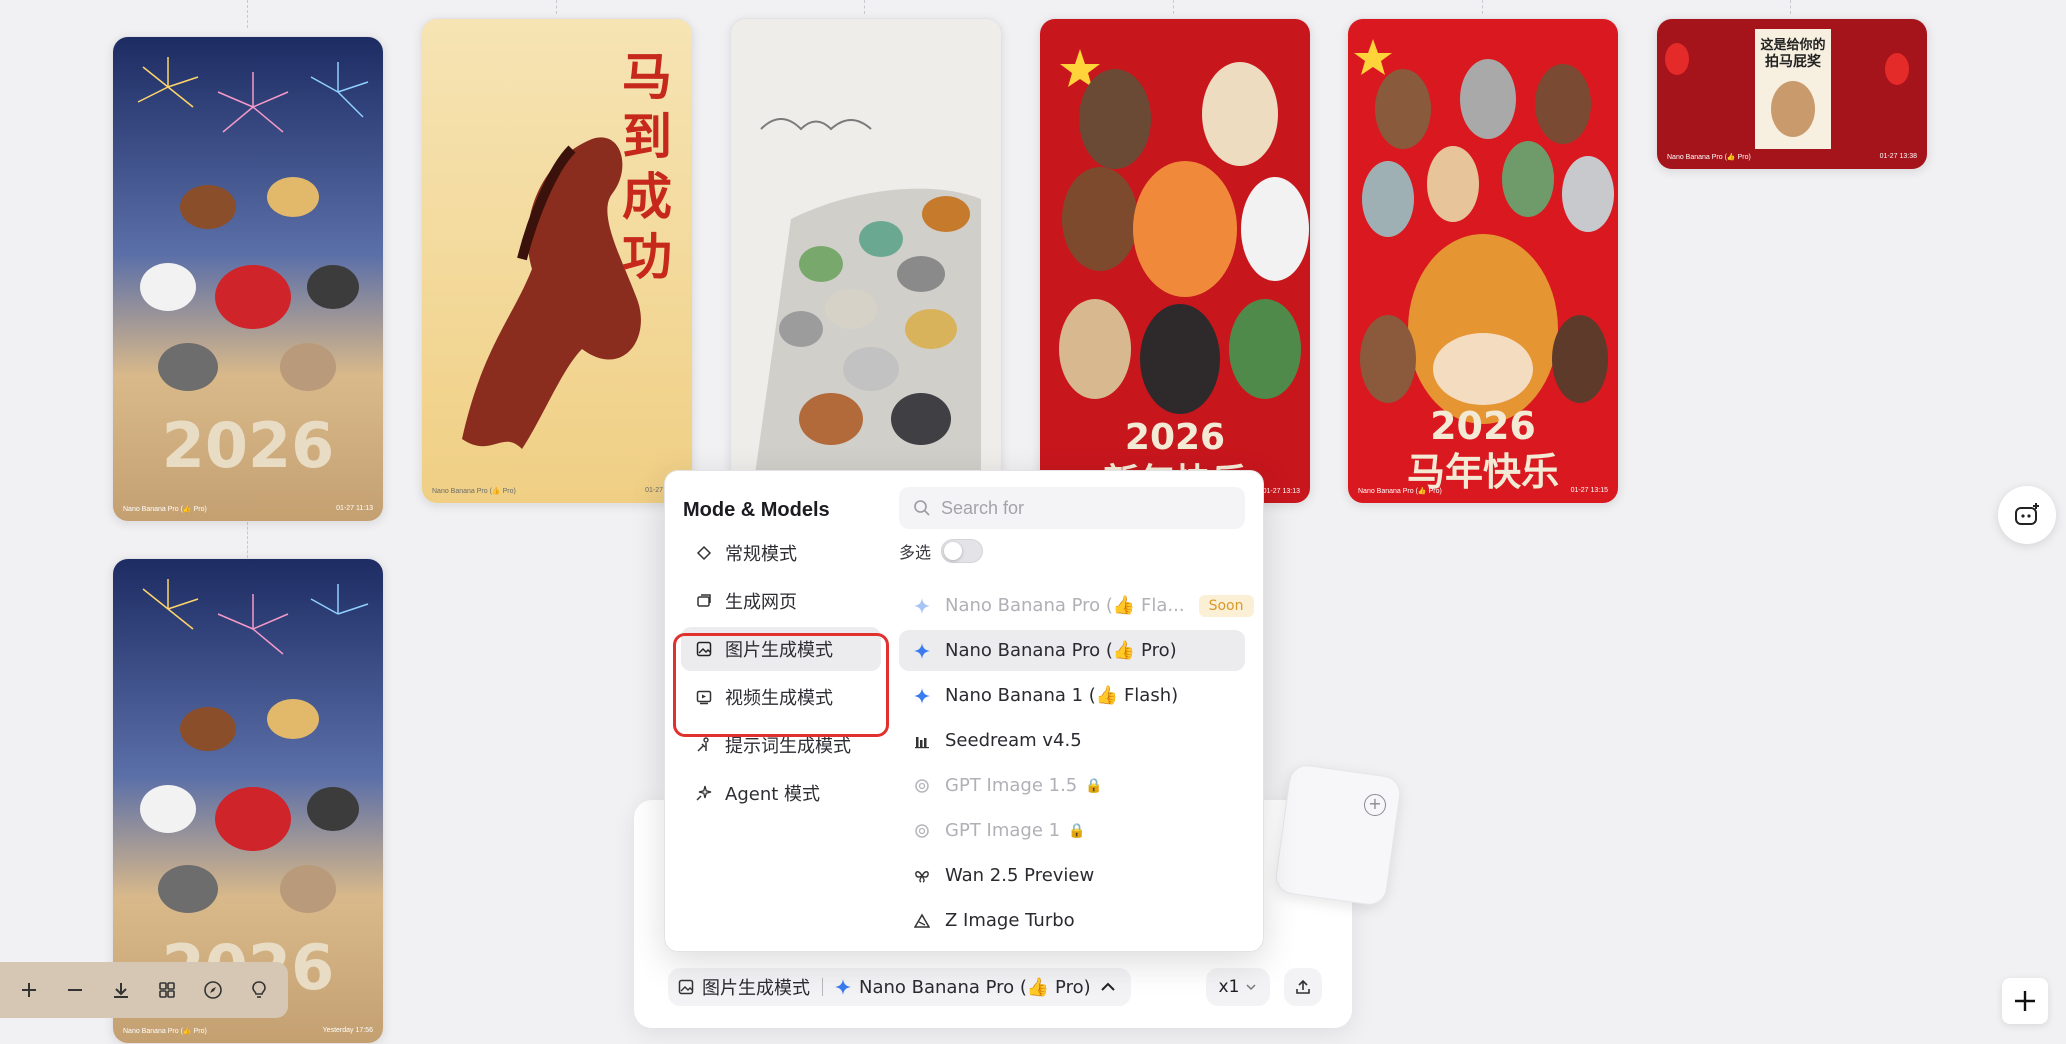  What do you see at coordinates (1072, 695) in the screenshot?
I see `model-item-nano-banana-1: Nano Banana 1 (👍 Flash)` at bounding box center [1072, 695].